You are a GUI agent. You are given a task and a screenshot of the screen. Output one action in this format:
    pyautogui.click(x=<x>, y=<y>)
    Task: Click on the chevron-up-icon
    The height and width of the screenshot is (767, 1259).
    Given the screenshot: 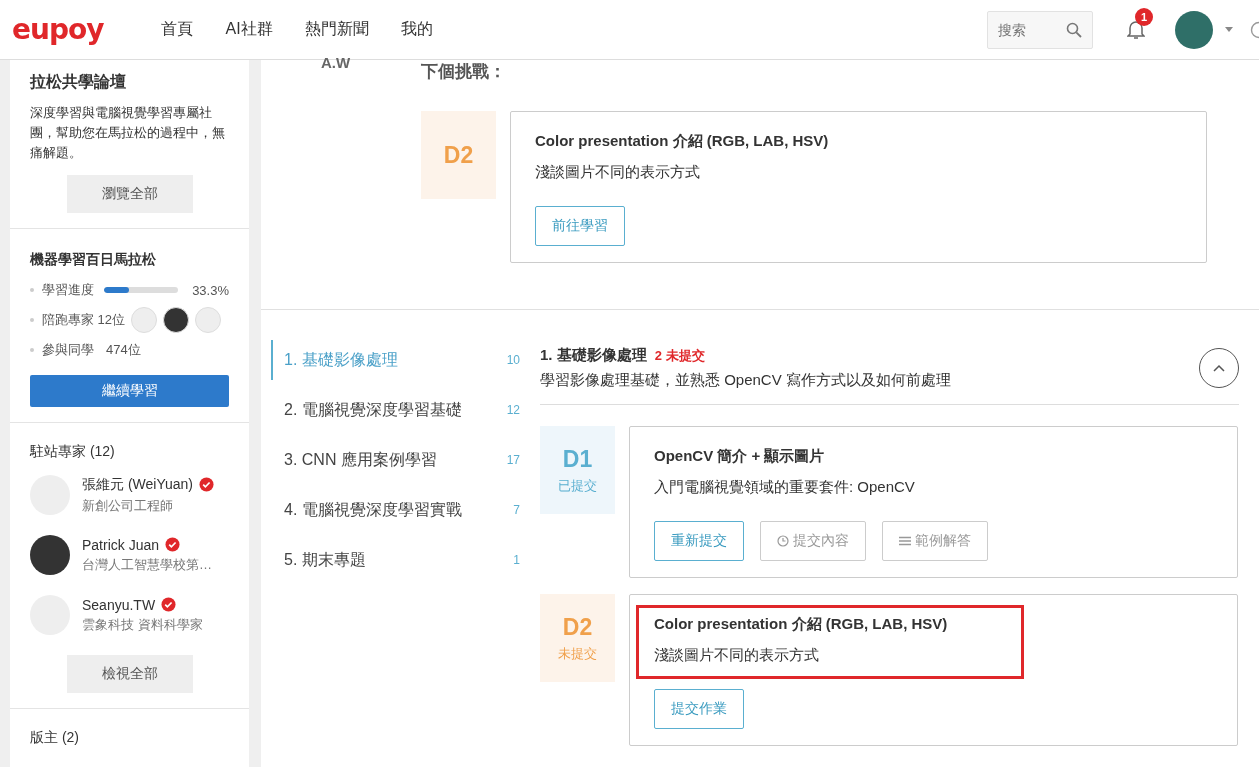 What is the action you would take?
    pyautogui.click(x=1219, y=368)
    